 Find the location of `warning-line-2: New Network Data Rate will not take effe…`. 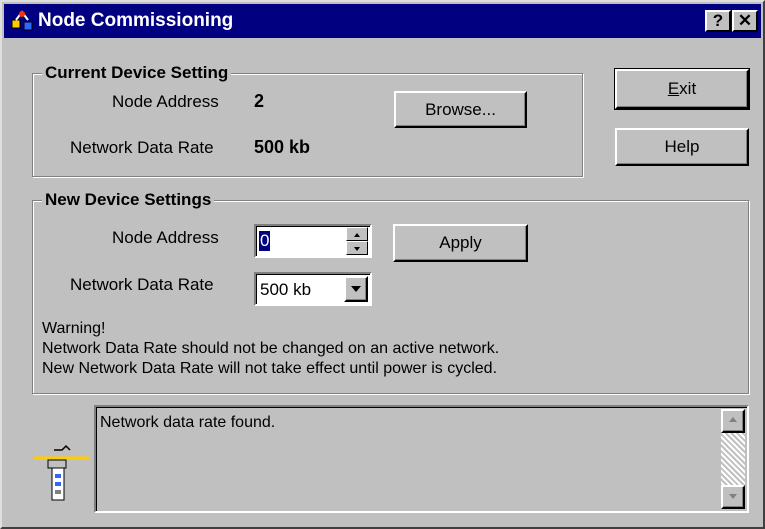

warning-line-2: New Network Data Rate will not take effe… is located at coordinates (270, 368).